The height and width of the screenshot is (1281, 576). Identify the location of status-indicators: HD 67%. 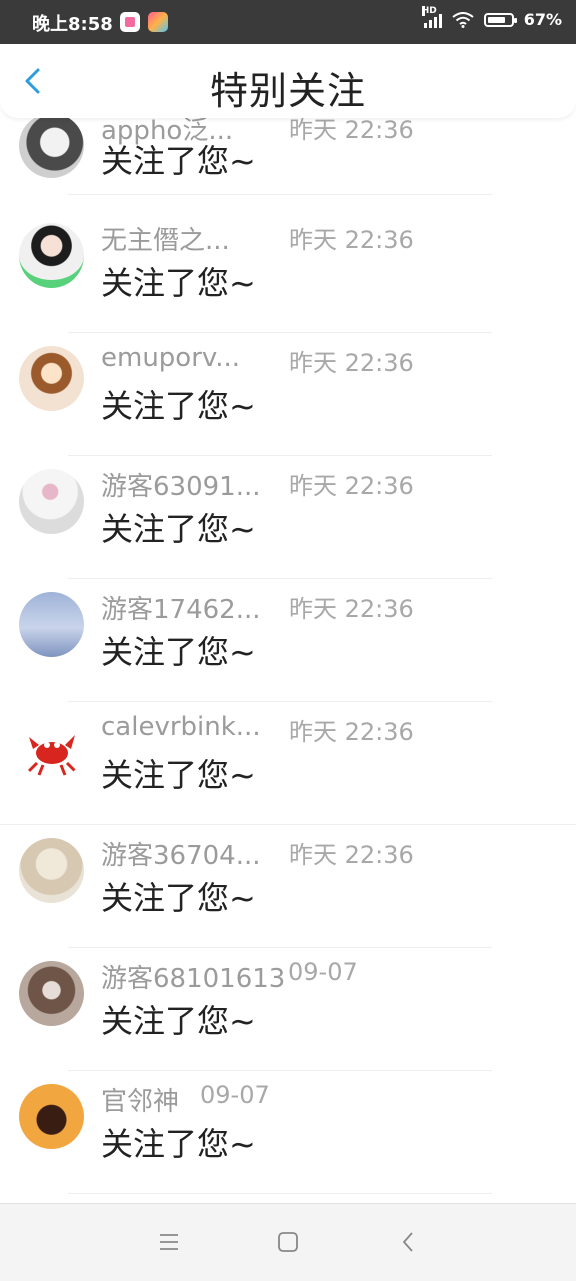
(491, 17).